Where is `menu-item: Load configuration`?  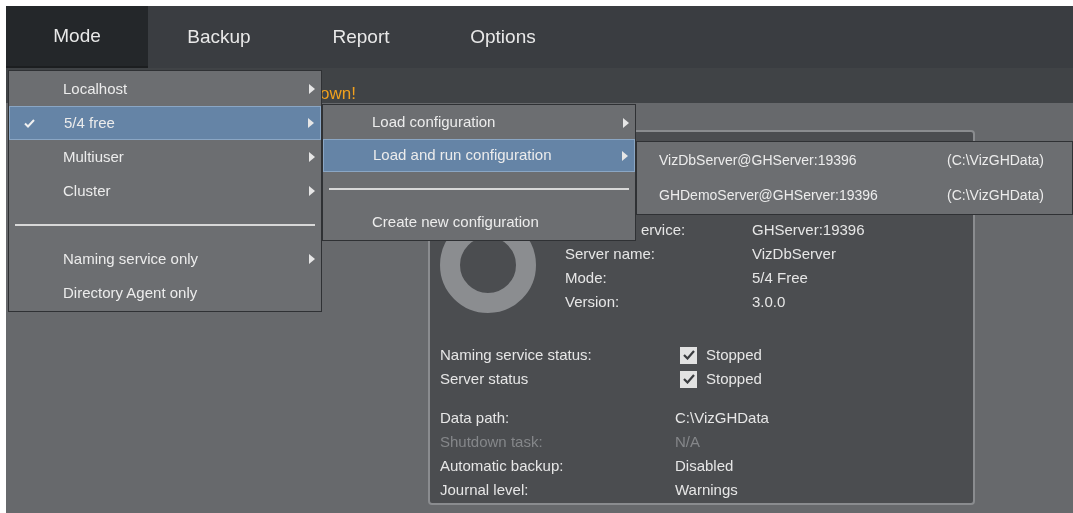
menu-item: Load configuration is located at coordinates (479, 122).